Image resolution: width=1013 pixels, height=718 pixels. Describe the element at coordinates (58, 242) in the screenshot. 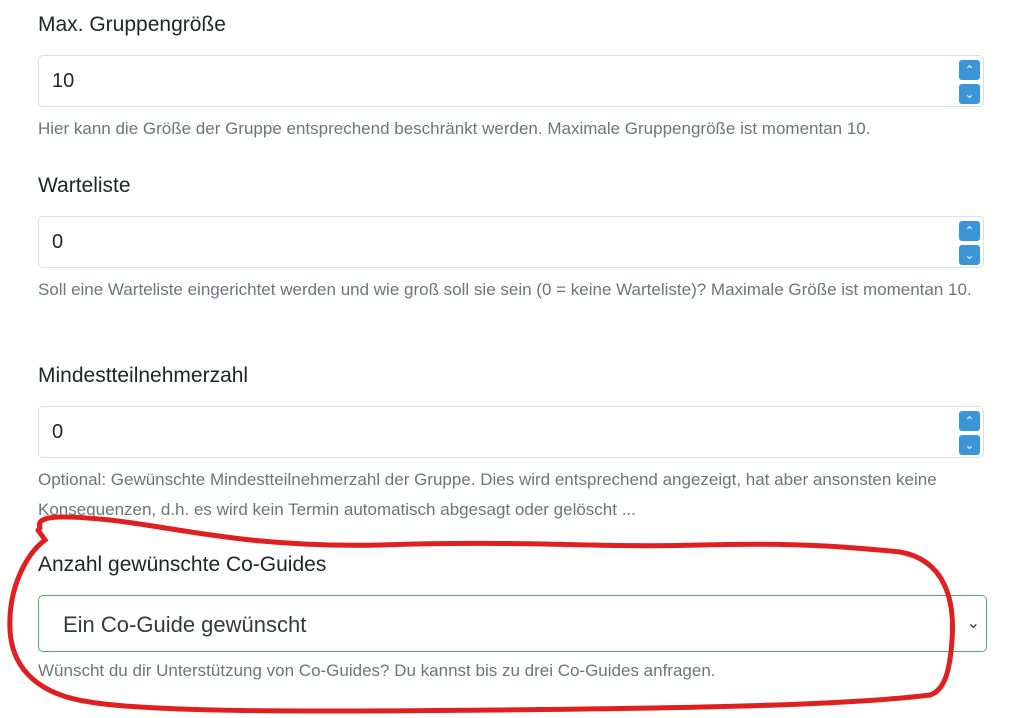

I see `waitlist-value: 0` at that location.